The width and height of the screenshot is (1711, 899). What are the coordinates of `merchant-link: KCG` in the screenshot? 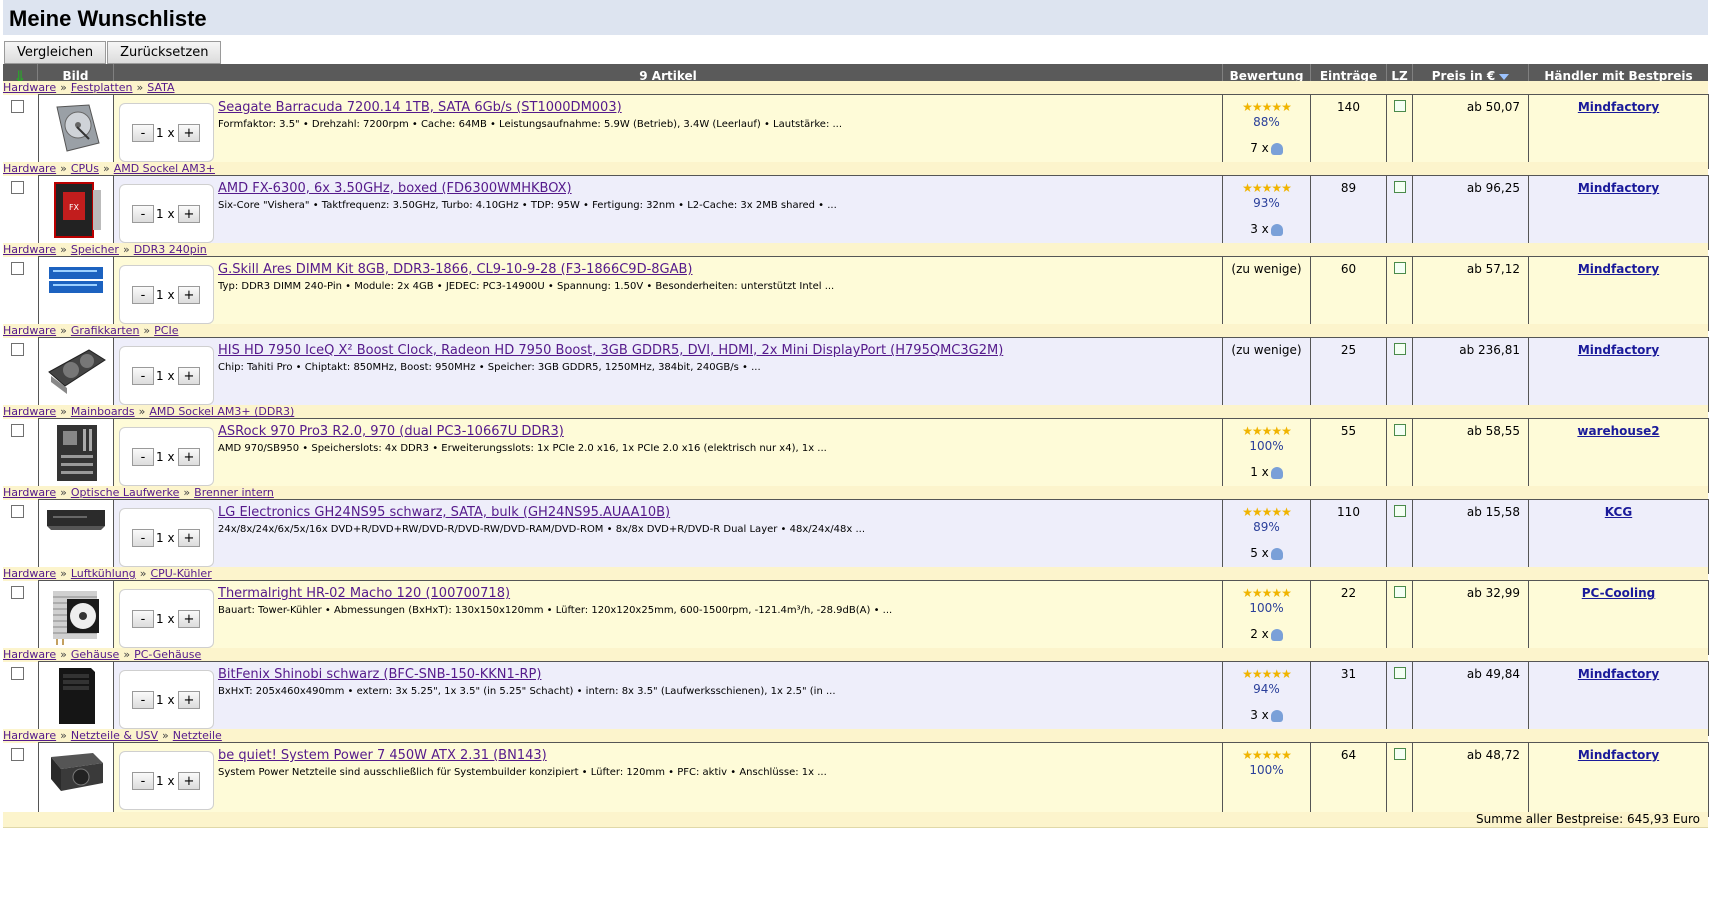 It's located at (1618, 512).